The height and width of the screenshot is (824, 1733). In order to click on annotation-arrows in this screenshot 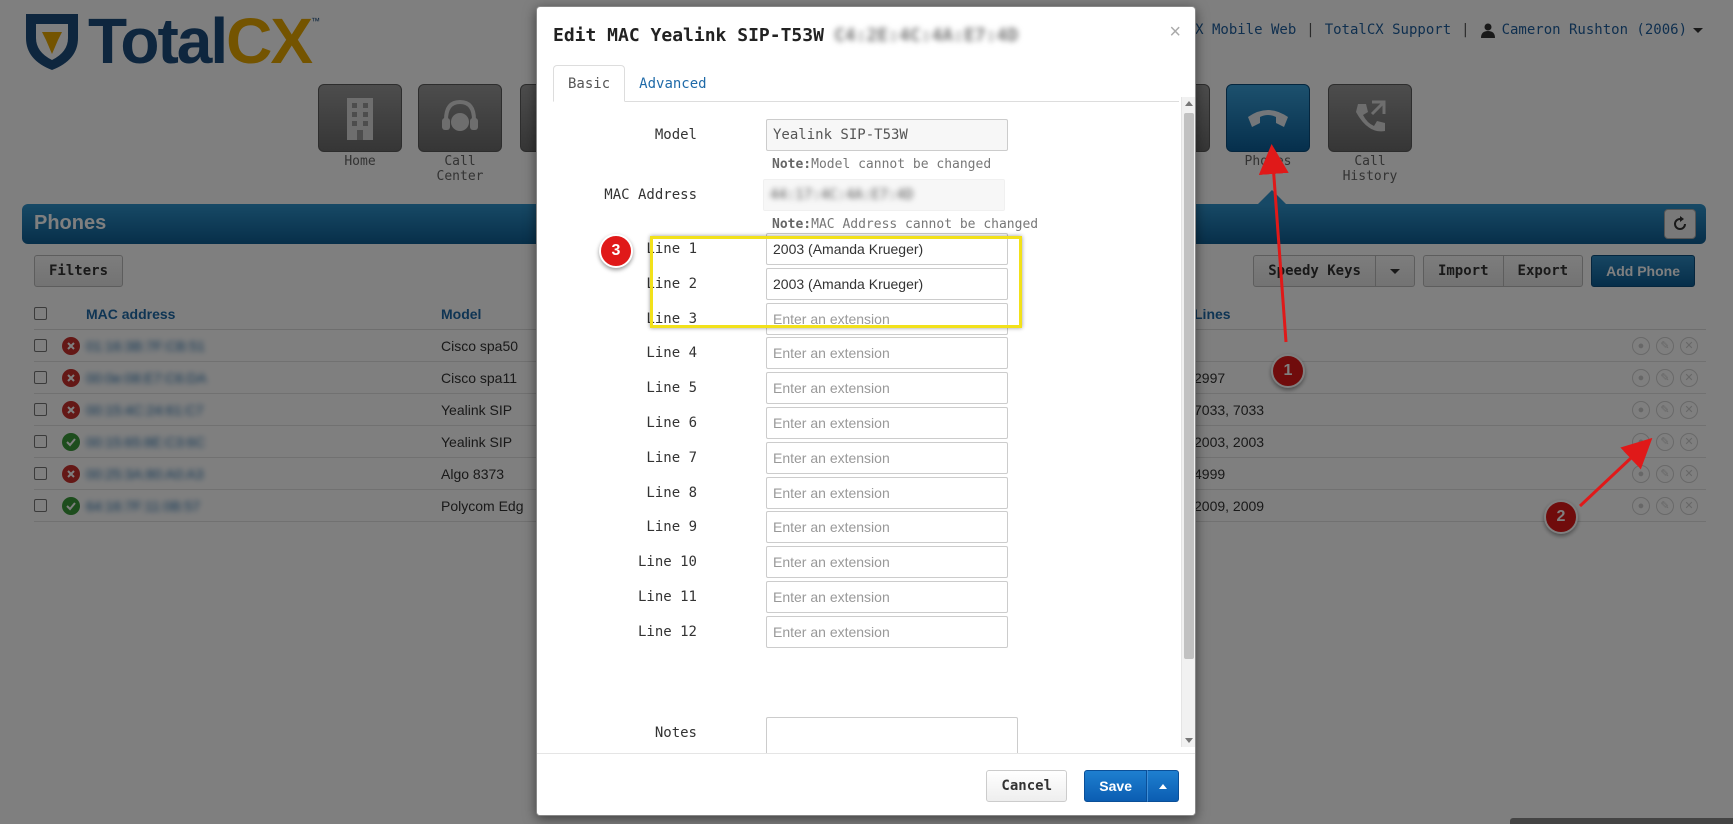, I will do `click(1455, 326)`.